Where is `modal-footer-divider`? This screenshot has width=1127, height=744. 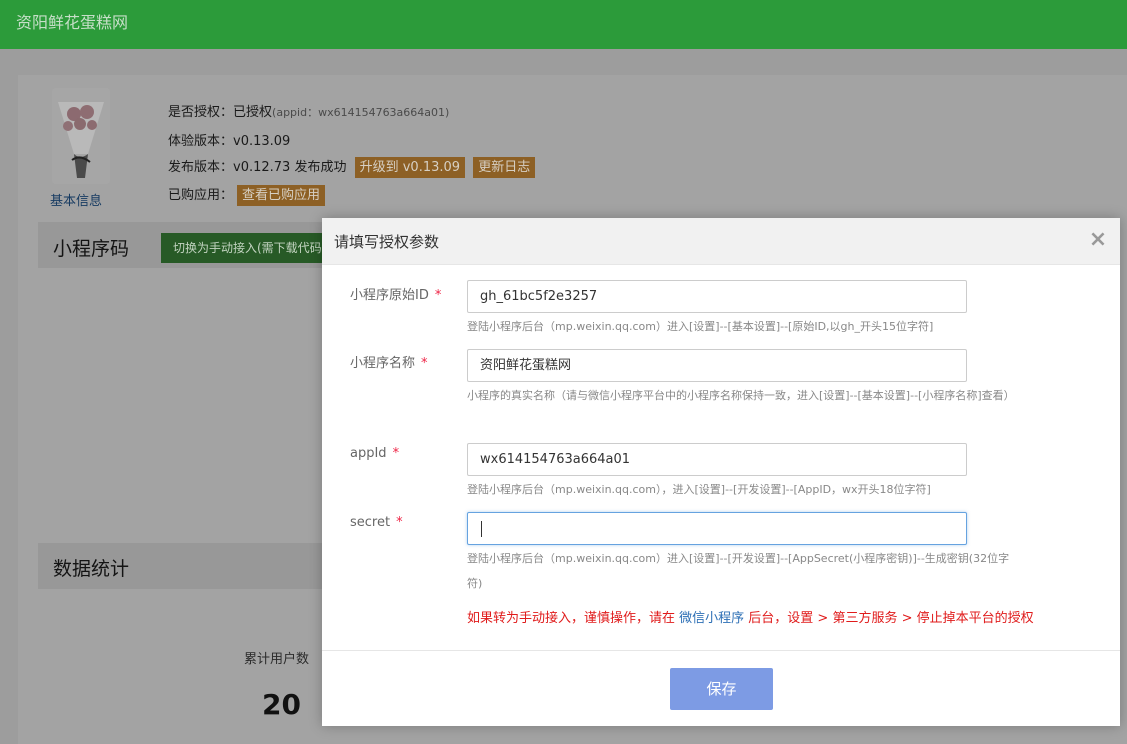 modal-footer-divider is located at coordinates (721, 650).